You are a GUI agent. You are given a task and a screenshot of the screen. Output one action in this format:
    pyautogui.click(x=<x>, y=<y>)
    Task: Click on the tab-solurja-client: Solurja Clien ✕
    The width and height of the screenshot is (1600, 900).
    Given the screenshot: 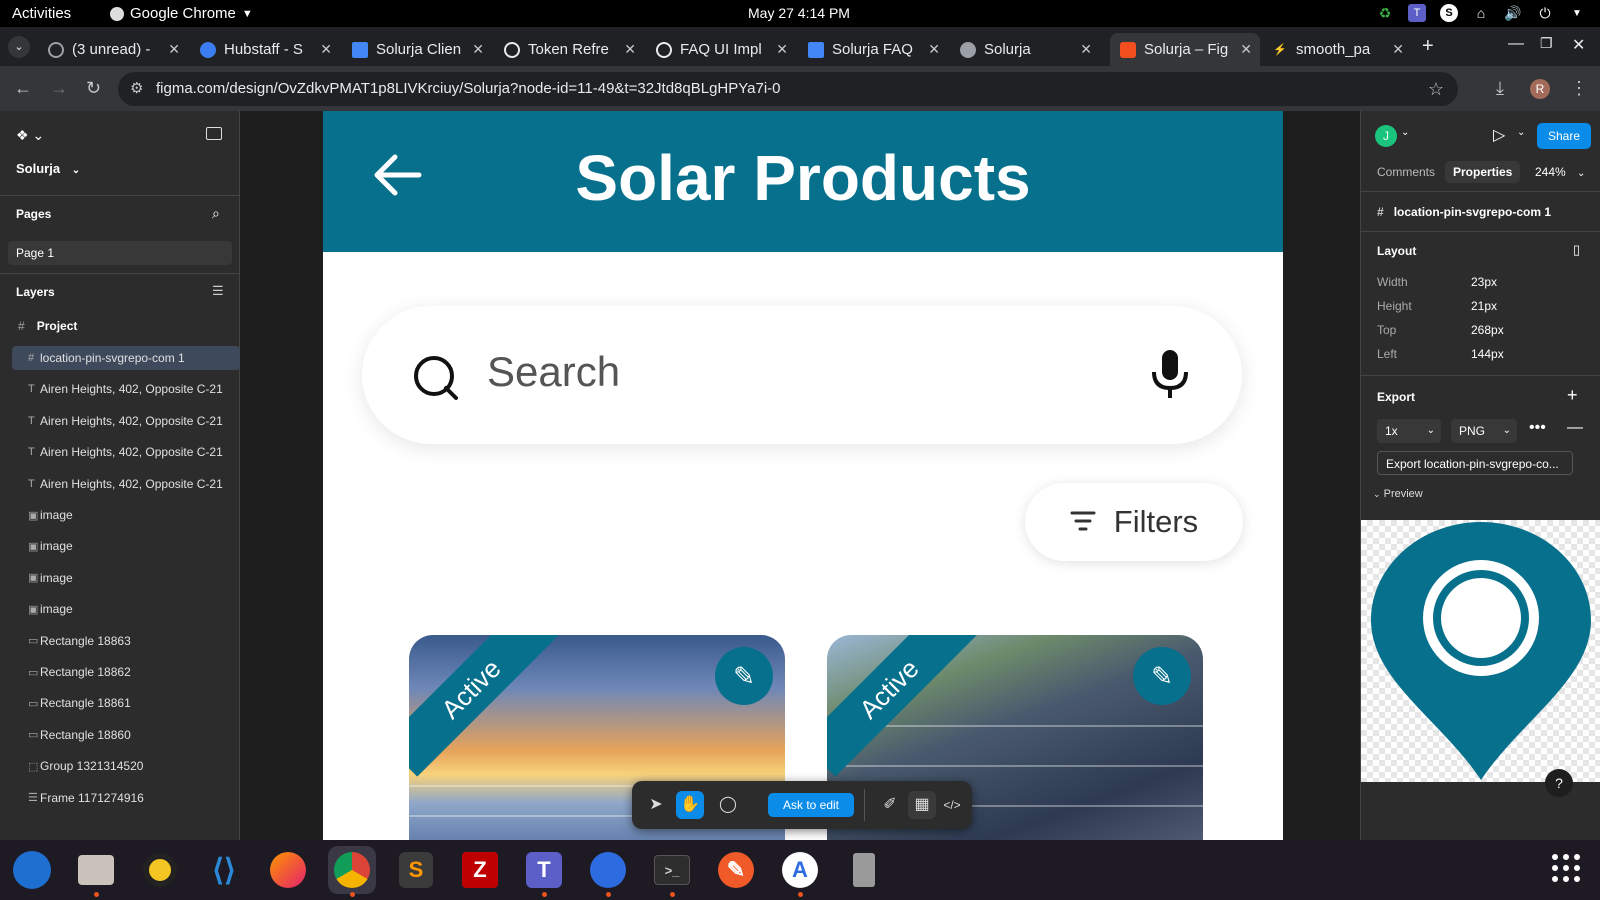 What is the action you would take?
    pyautogui.click(x=417, y=49)
    